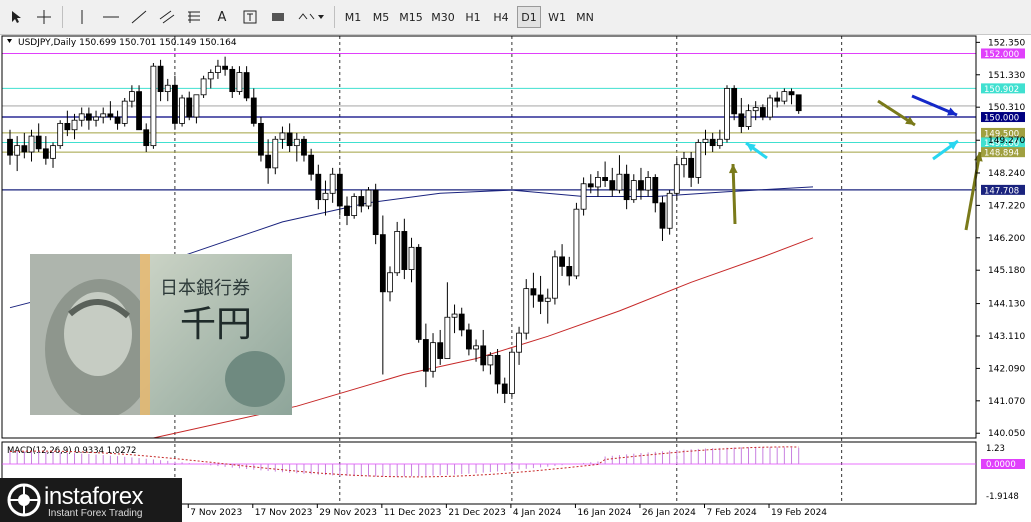 This screenshot has width=1031, height=522. What do you see at coordinates (585, 17) in the screenshot?
I see `timeframe-mn: MN` at bounding box center [585, 17].